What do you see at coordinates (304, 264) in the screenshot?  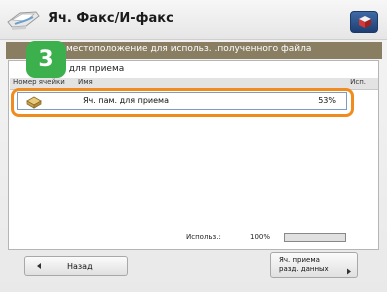 I see `split-data-inbox-label: Яч. приема разд. данных` at bounding box center [304, 264].